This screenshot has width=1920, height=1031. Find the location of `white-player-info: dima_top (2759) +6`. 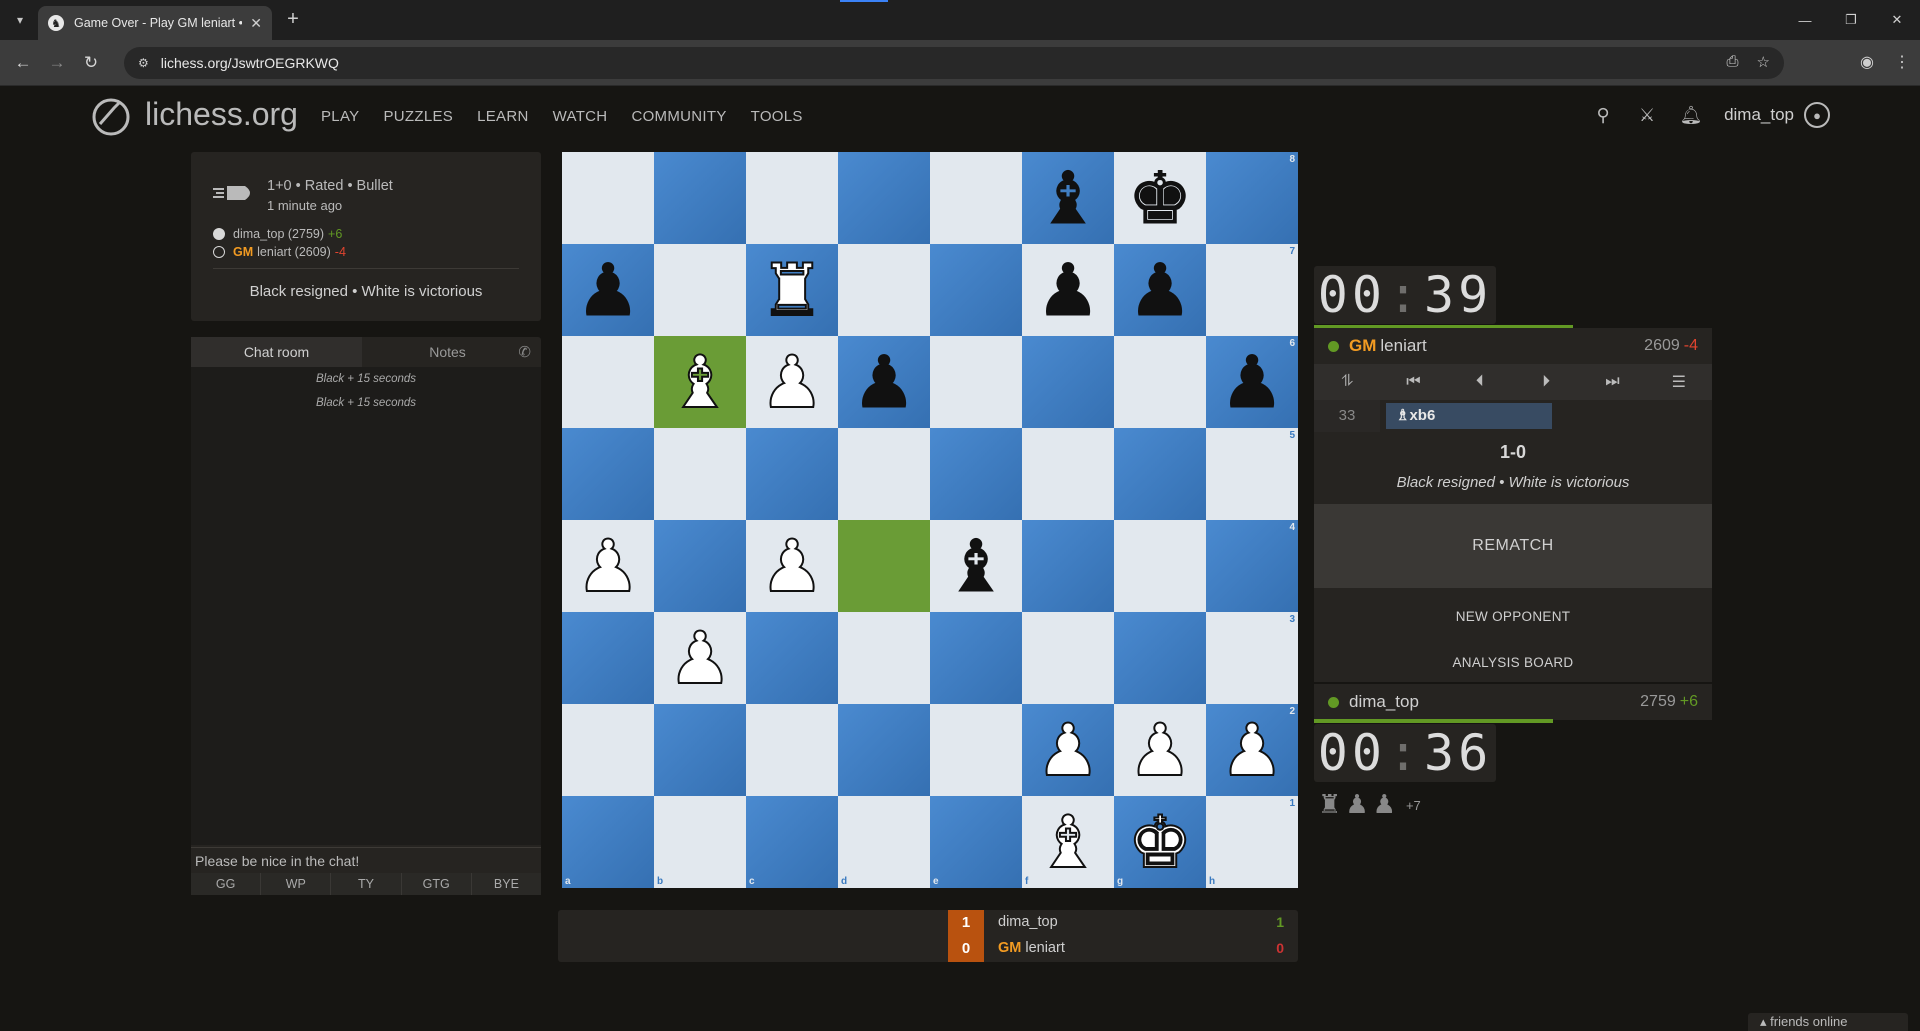

white-player-info: dima_top (2759) +6 is located at coordinates (277, 234).